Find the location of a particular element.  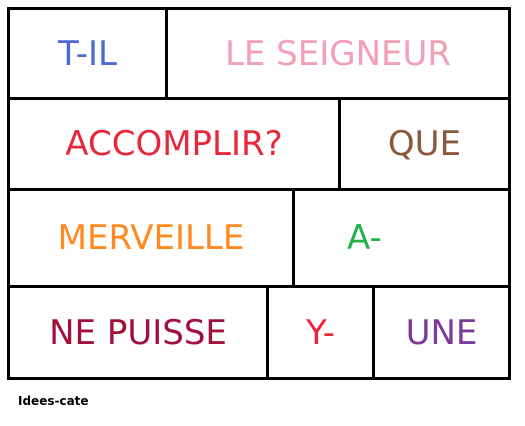

word-cell: Y- is located at coordinates (319, 332).